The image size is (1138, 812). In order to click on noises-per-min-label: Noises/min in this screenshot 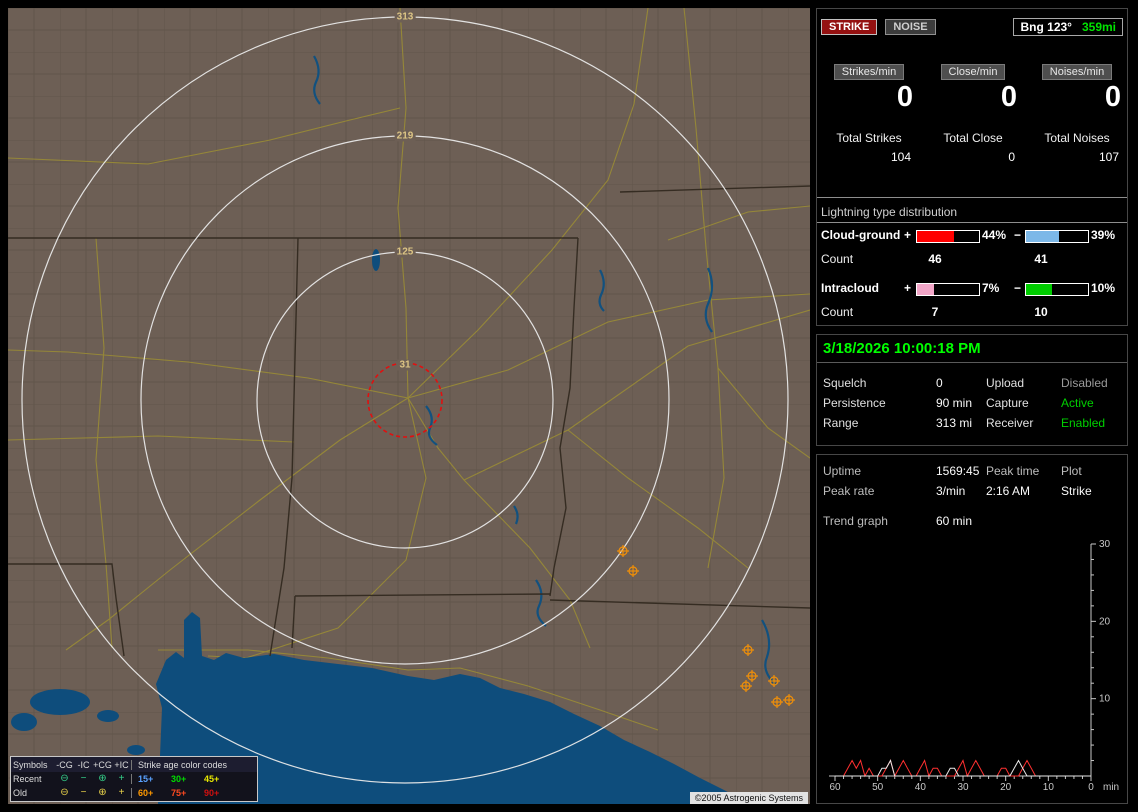, I will do `click(1077, 72)`.